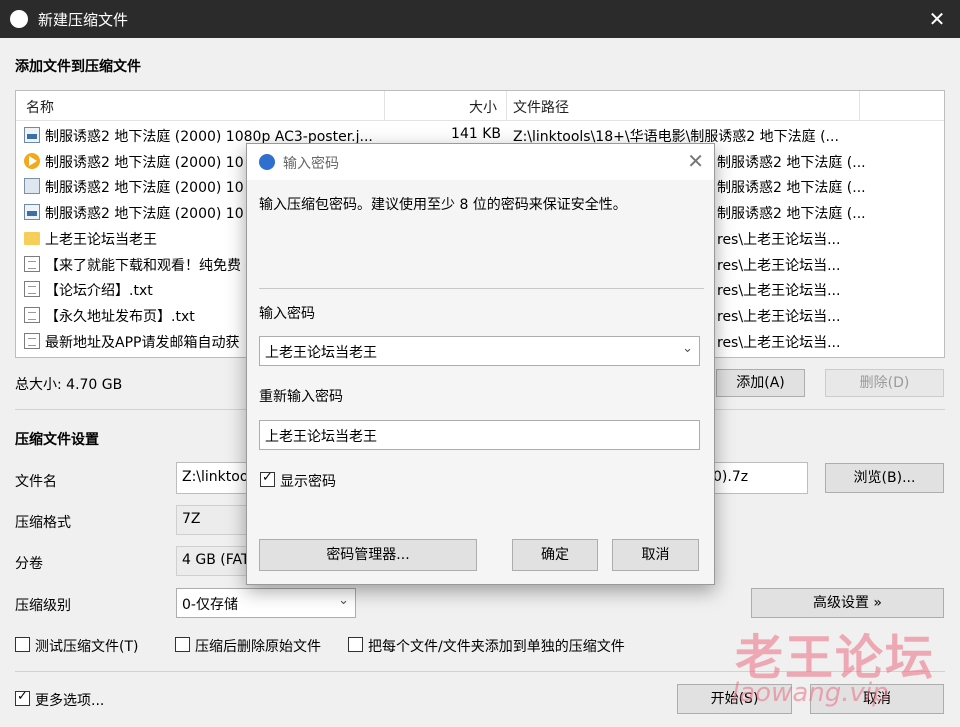 Image resolution: width=960 pixels, height=727 pixels. I want to click on app-logo-icon, so click(19, 19).